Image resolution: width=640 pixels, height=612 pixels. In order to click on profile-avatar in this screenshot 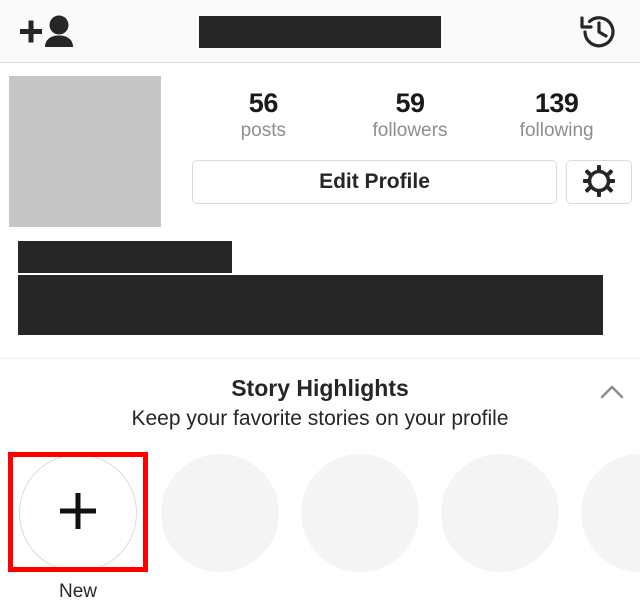, I will do `click(85, 151)`.